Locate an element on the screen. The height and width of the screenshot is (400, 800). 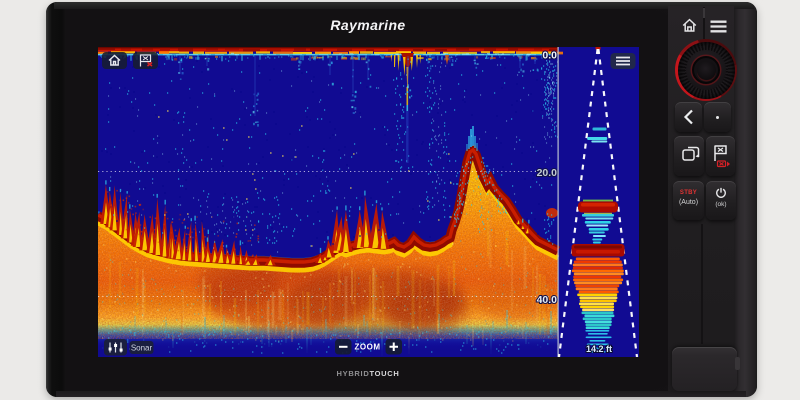
svg-text: 14.2 ft is located at coordinates (599, 349).